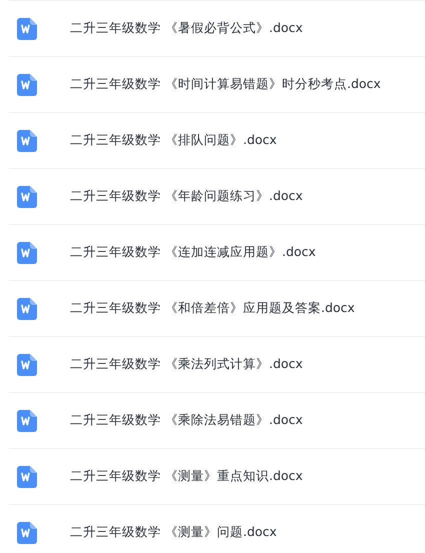 Image resolution: width=425 pixels, height=553 pixels. I want to click on file-name: 二升三年级数学 《测量》问题.docx, so click(173, 532).